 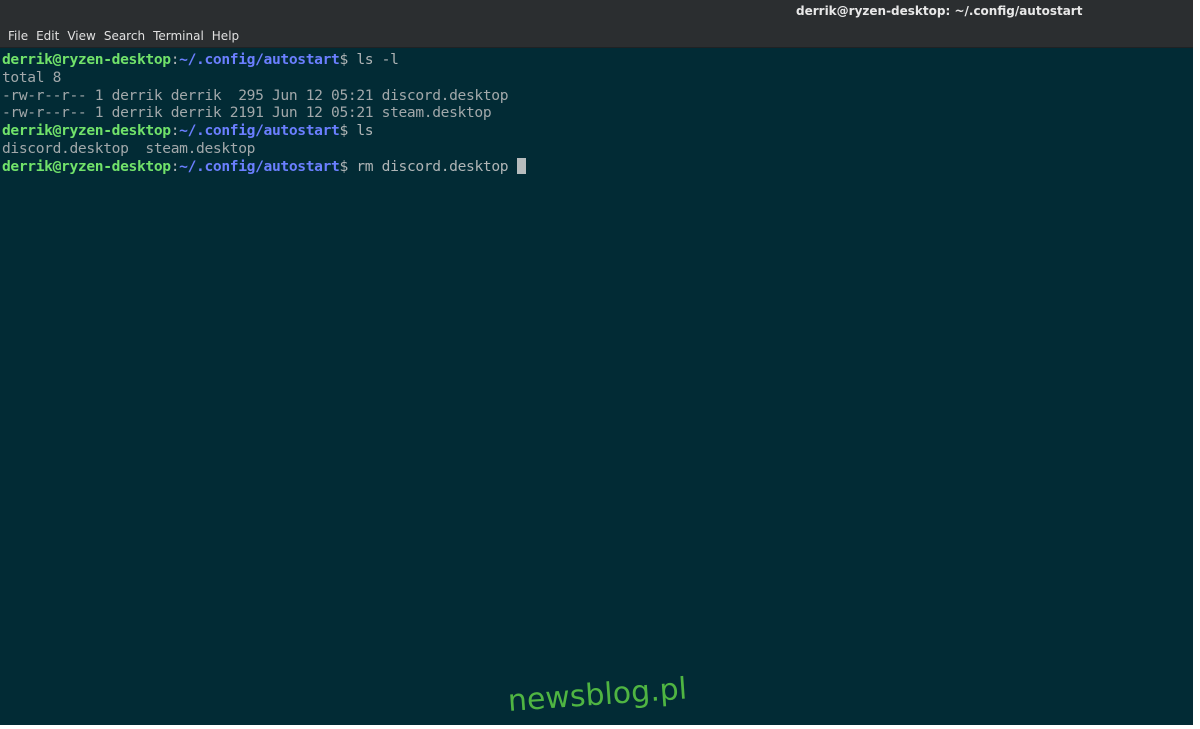 What do you see at coordinates (81, 36) in the screenshot?
I see `menu-view: View` at bounding box center [81, 36].